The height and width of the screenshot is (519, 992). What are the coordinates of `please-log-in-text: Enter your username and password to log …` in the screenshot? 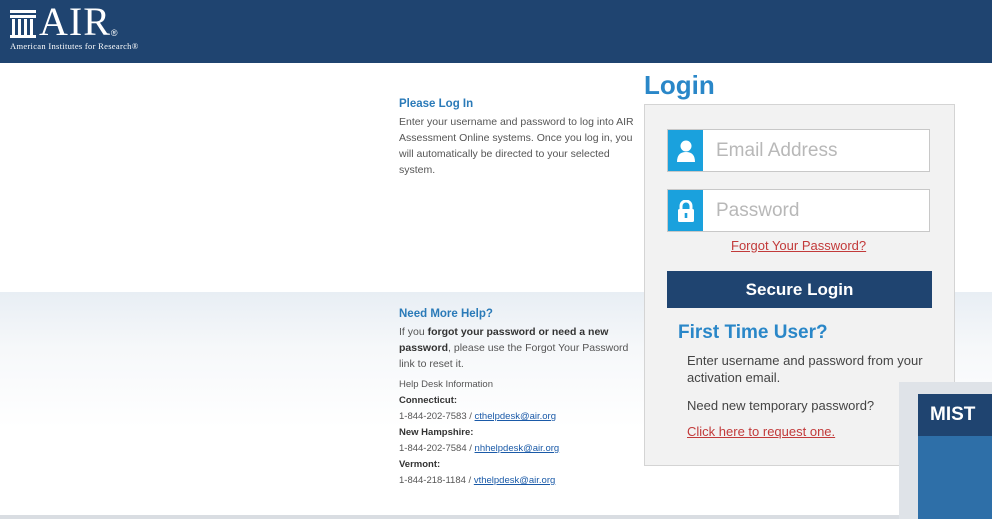 It's located at (516, 146).